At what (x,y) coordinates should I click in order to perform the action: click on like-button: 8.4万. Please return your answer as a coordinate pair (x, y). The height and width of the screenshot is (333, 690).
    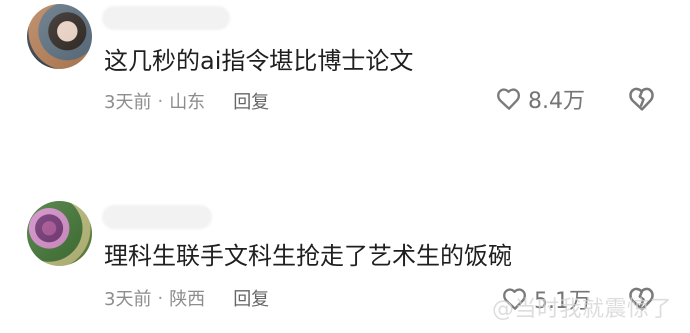
    Looking at the image, I should click on (540, 99).